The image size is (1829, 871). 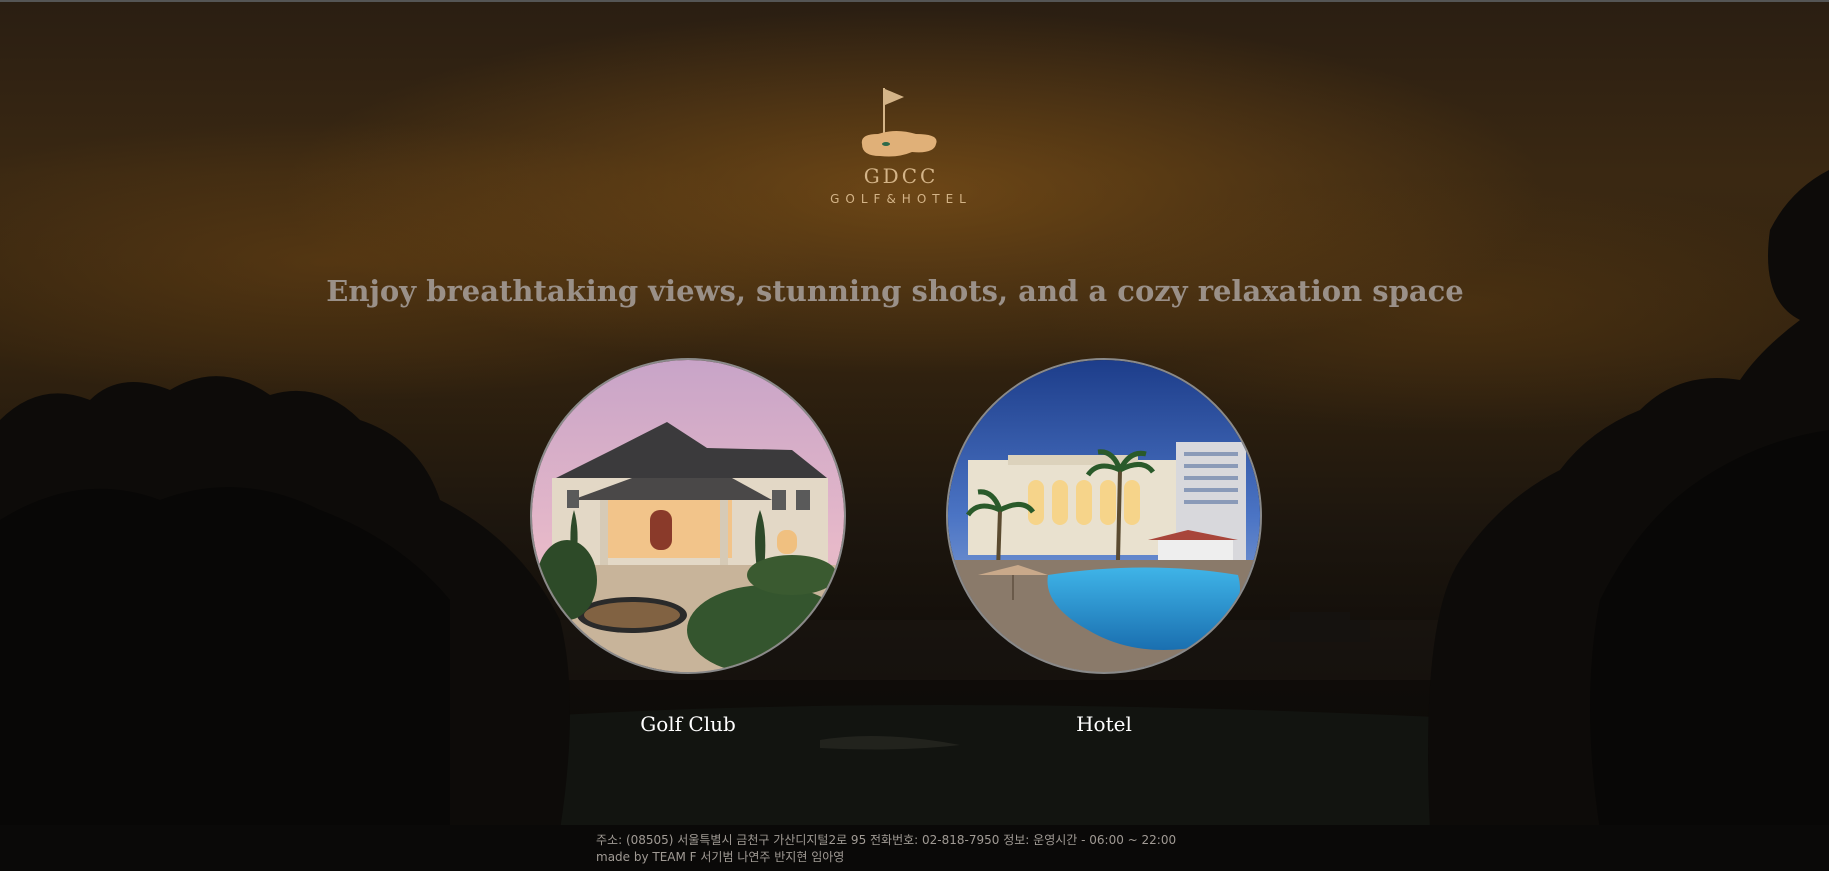 I want to click on footer-credits: made by TEAM F 서기범 나연주 반지현 임아영, so click(x=720, y=857).